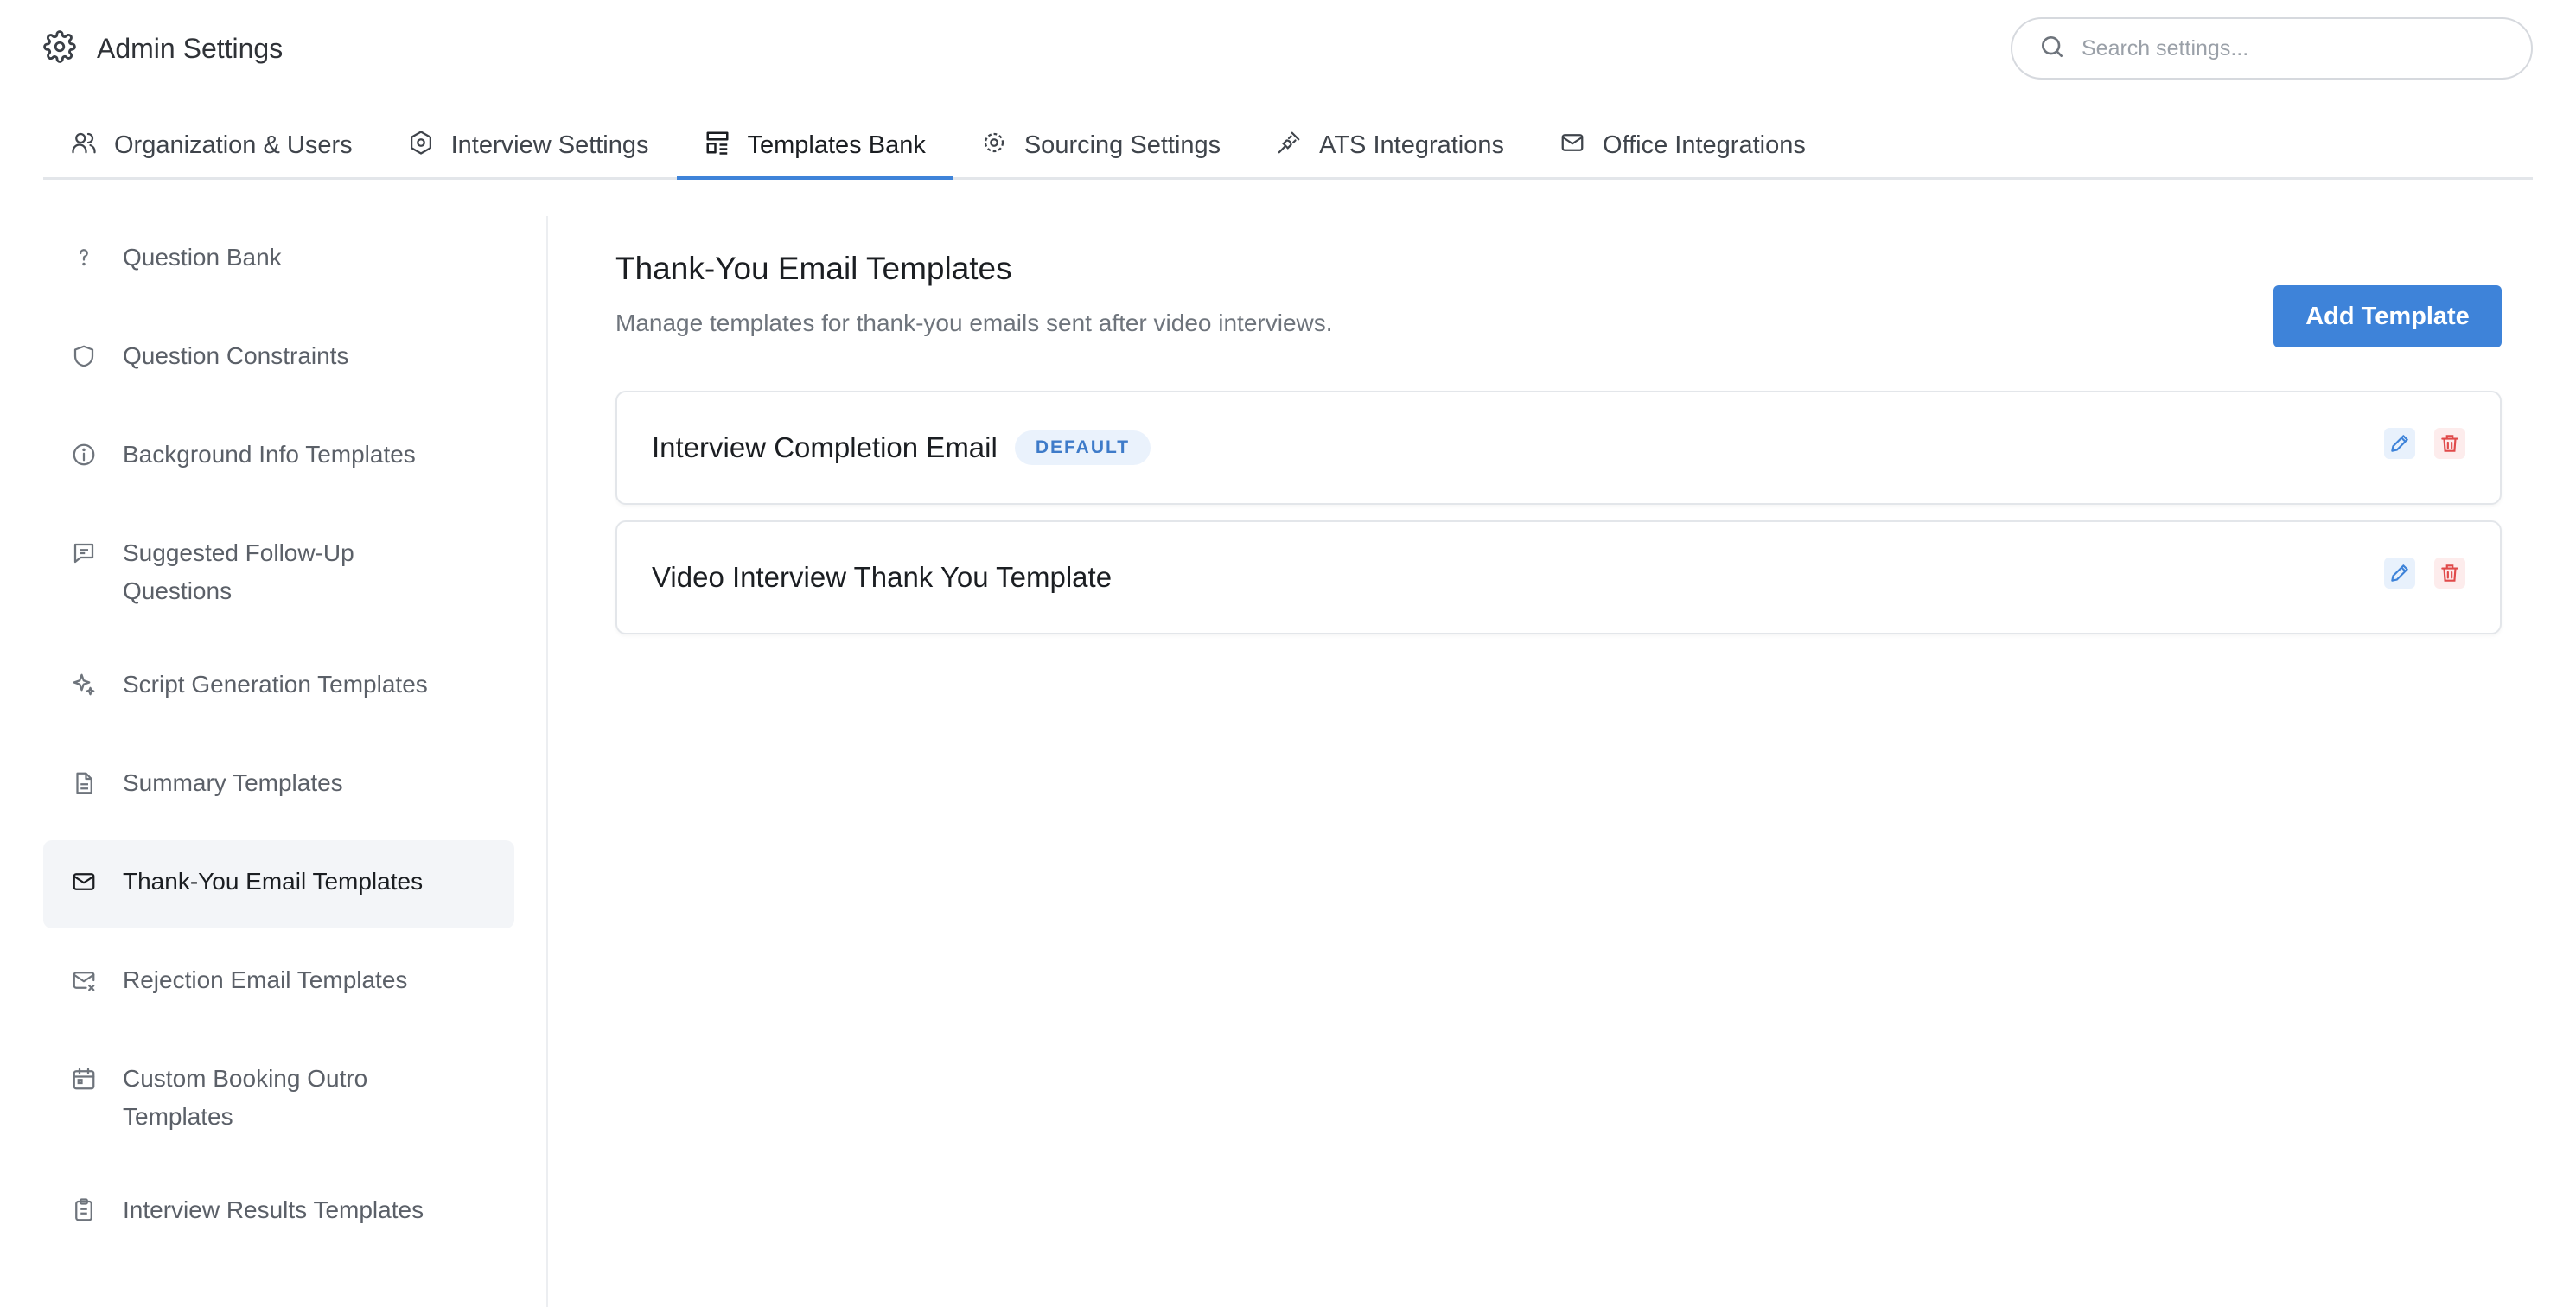  I want to click on tab-label: Templates Bank, so click(836, 145).